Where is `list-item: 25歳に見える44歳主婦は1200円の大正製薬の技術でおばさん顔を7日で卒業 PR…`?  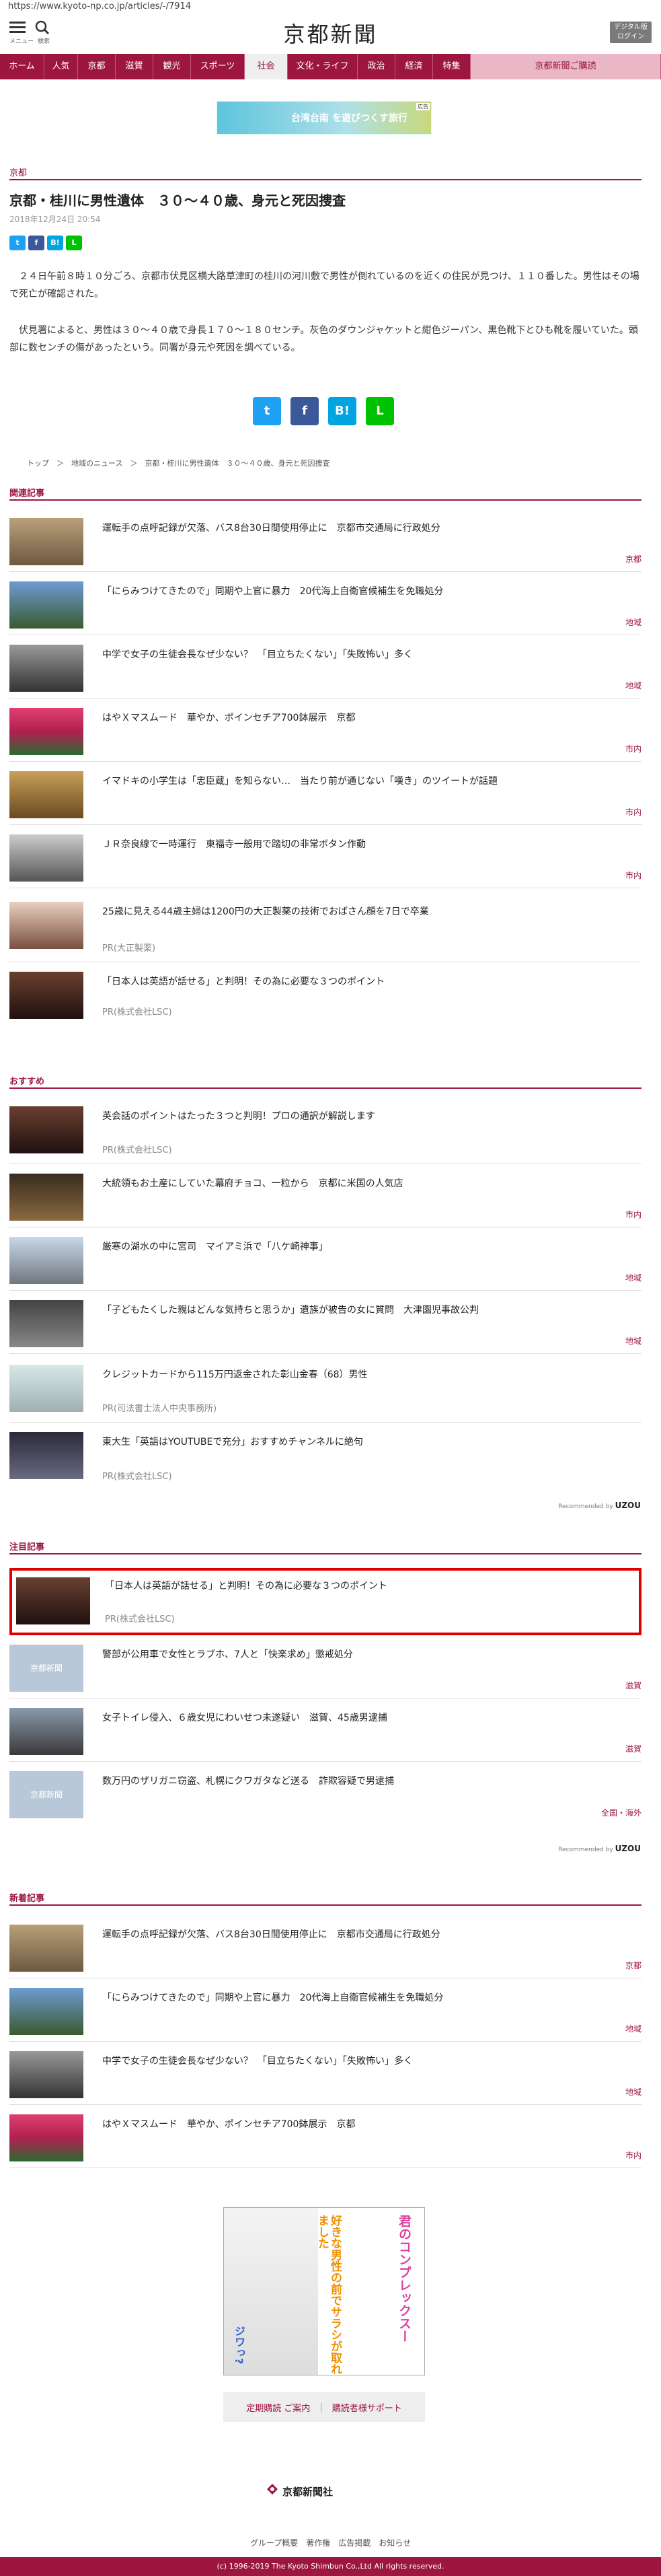
list-item: 25歳に見える44歳主婦は1200円の大正製薬の技術でおばさん顔を7日で卒業 PR… is located at coordinates (325, 928).